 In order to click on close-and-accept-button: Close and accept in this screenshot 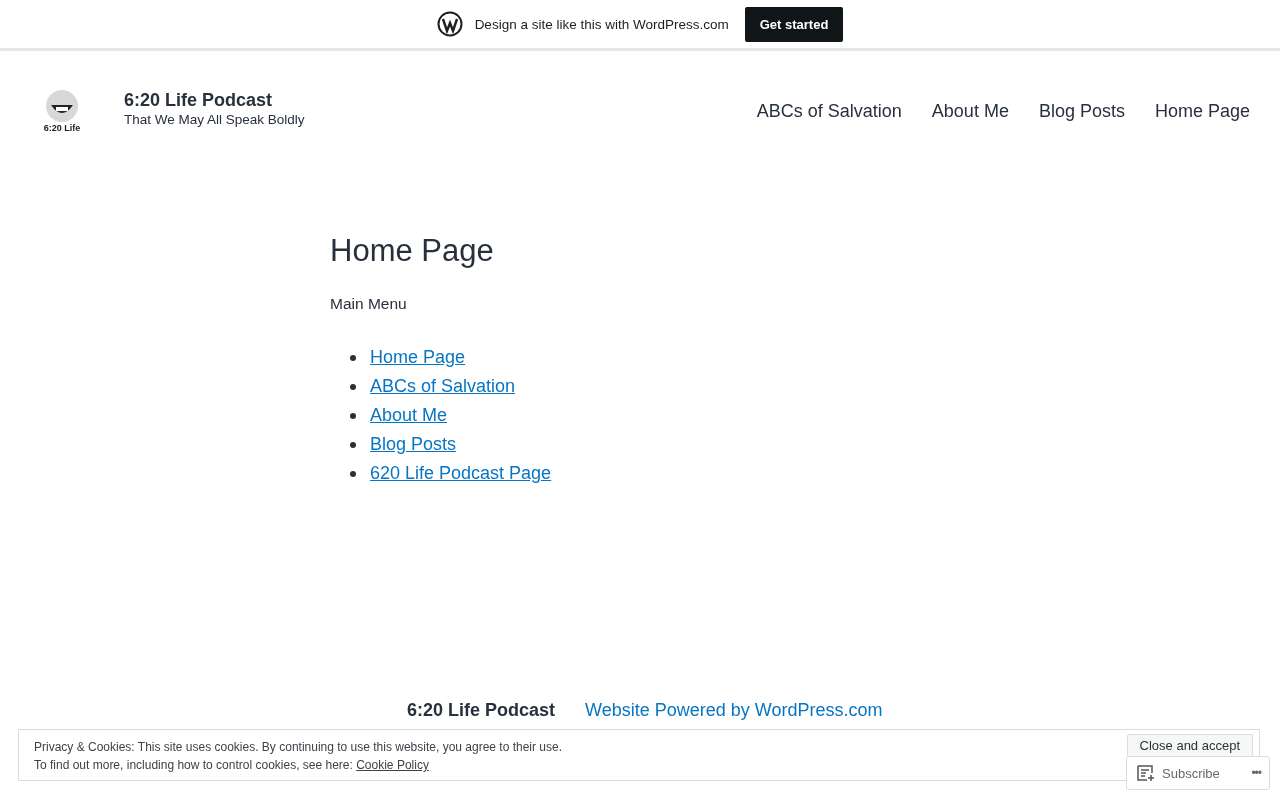, I will do `click(1189, 745)`.